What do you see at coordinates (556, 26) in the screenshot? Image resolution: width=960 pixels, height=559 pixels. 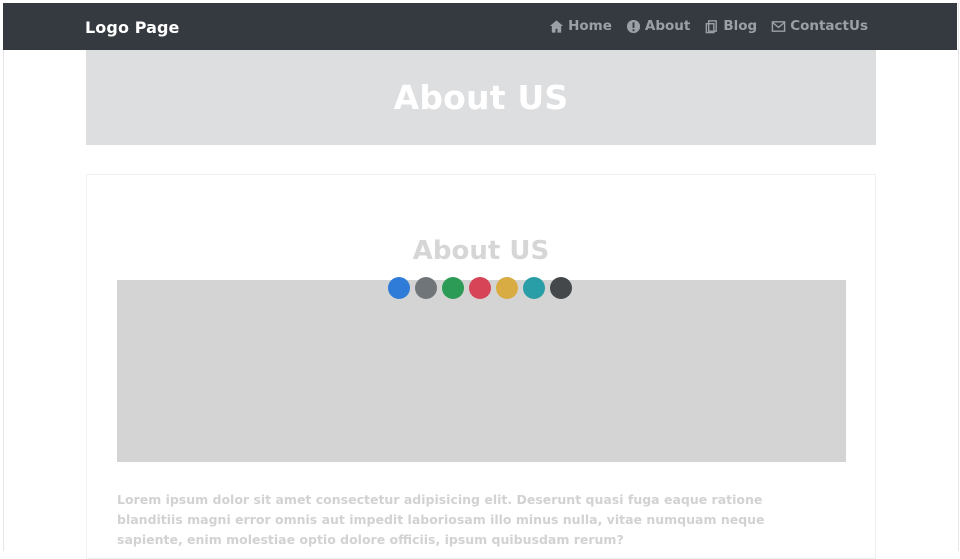 I see `home-icon` at bounding box center [556, 26].